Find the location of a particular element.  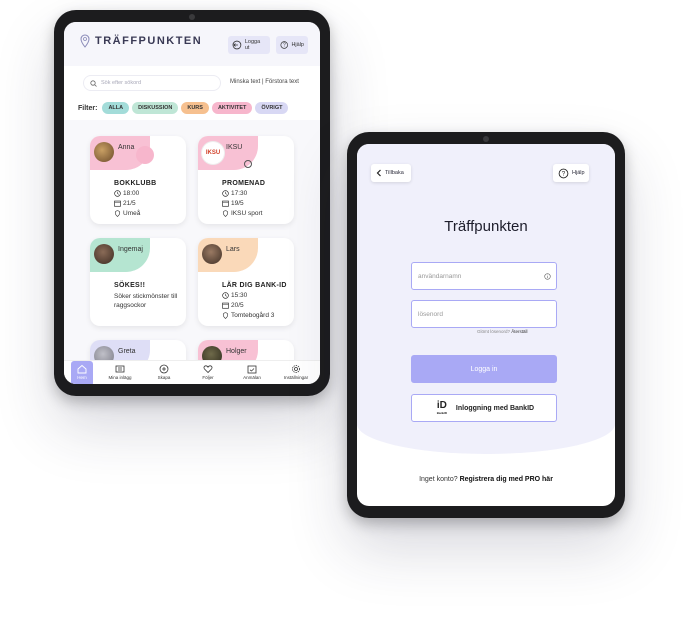

place-text: Umeå is located at coordinates (132, 213).